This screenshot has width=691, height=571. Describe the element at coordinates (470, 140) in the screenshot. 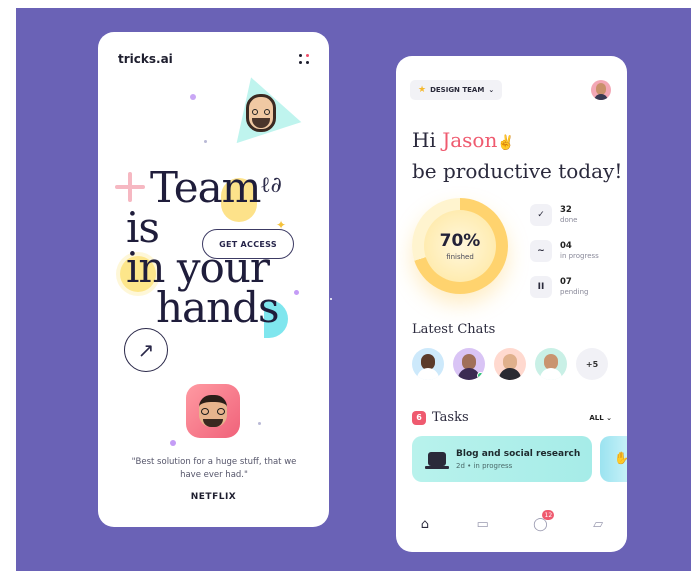

I see `greeting-name: Jason` at that location.